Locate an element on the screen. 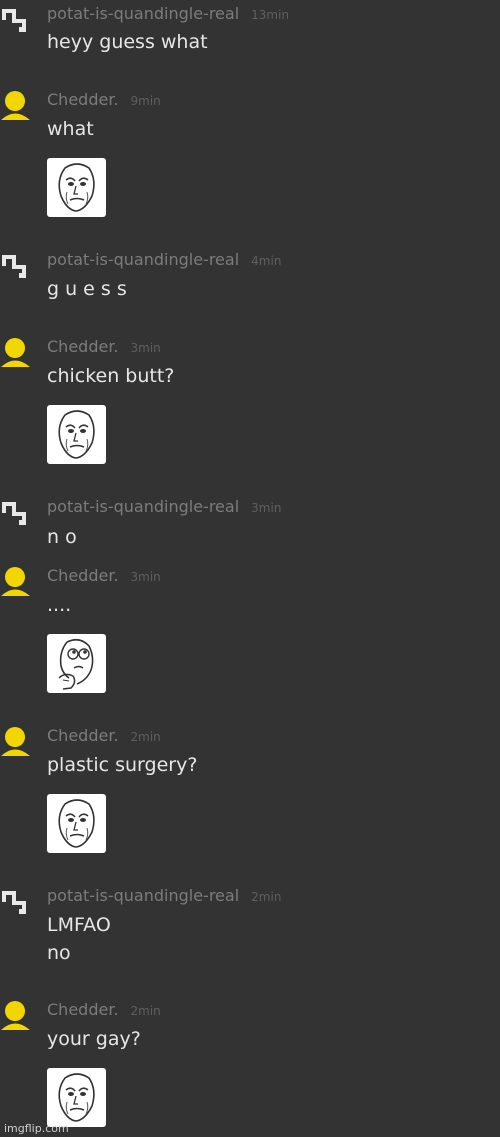  message-text: g u e s s is located at coordinates (87, 289).